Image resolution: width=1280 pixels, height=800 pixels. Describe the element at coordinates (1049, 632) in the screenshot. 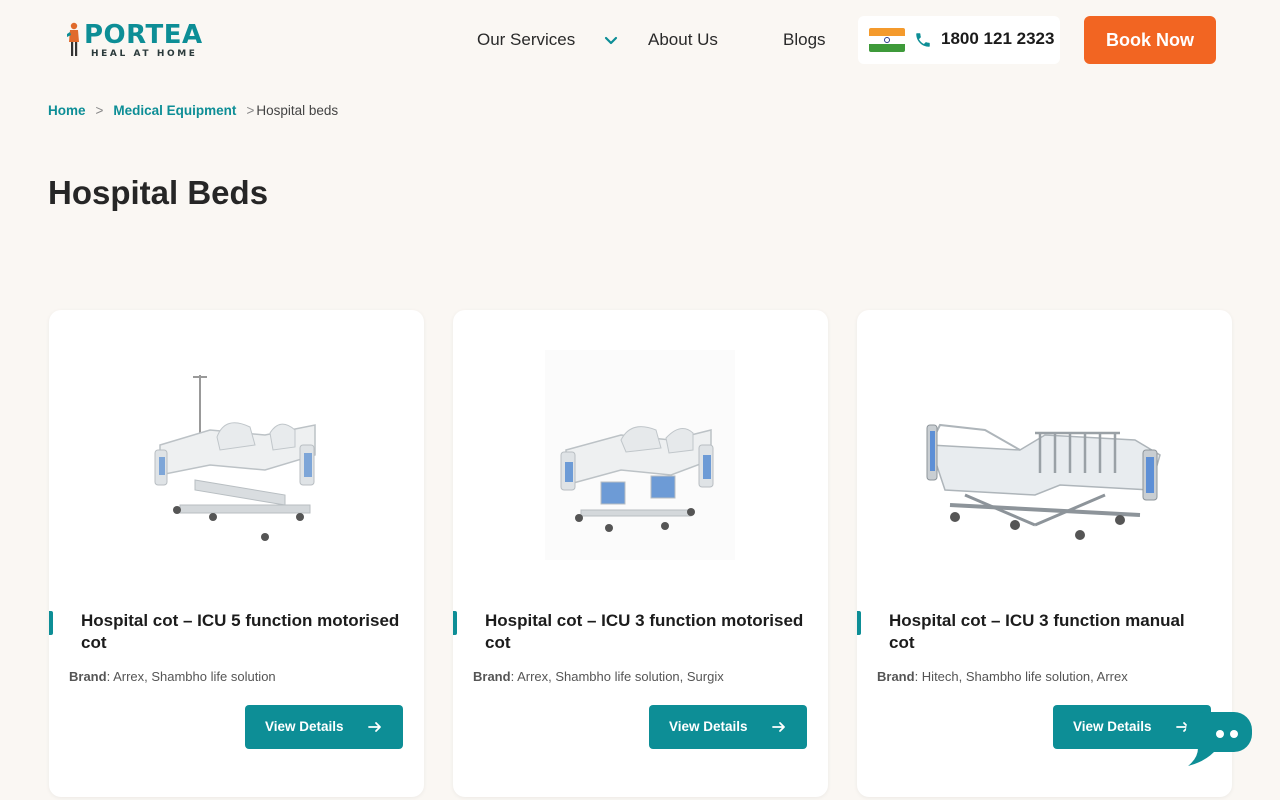

I see `product-title: Hospital cot – ICU 3 function manual cot` at that location.